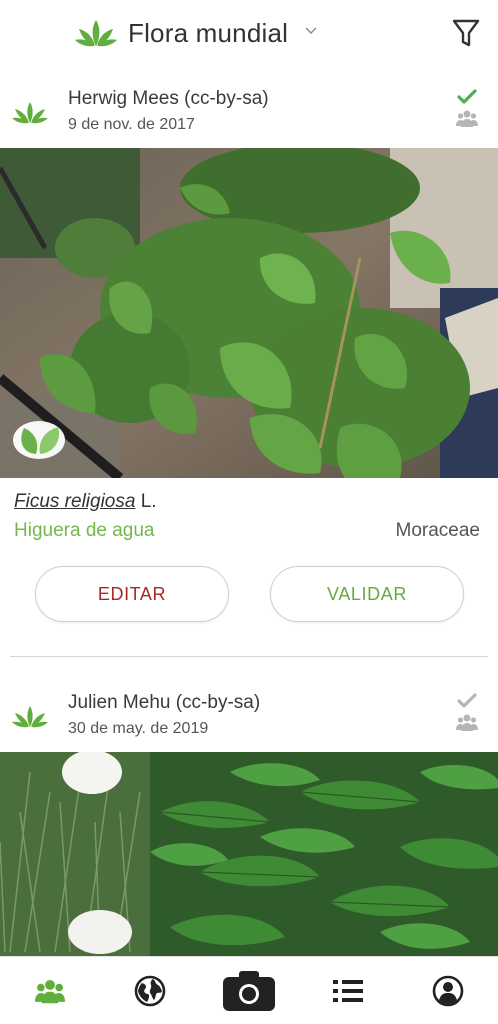 This screenshot has height=1024, width=498. What do you see at coordinates (367, 594) in the screenshot?
I see `validate-button: VALIDAR` at bounding box center [367, 594].